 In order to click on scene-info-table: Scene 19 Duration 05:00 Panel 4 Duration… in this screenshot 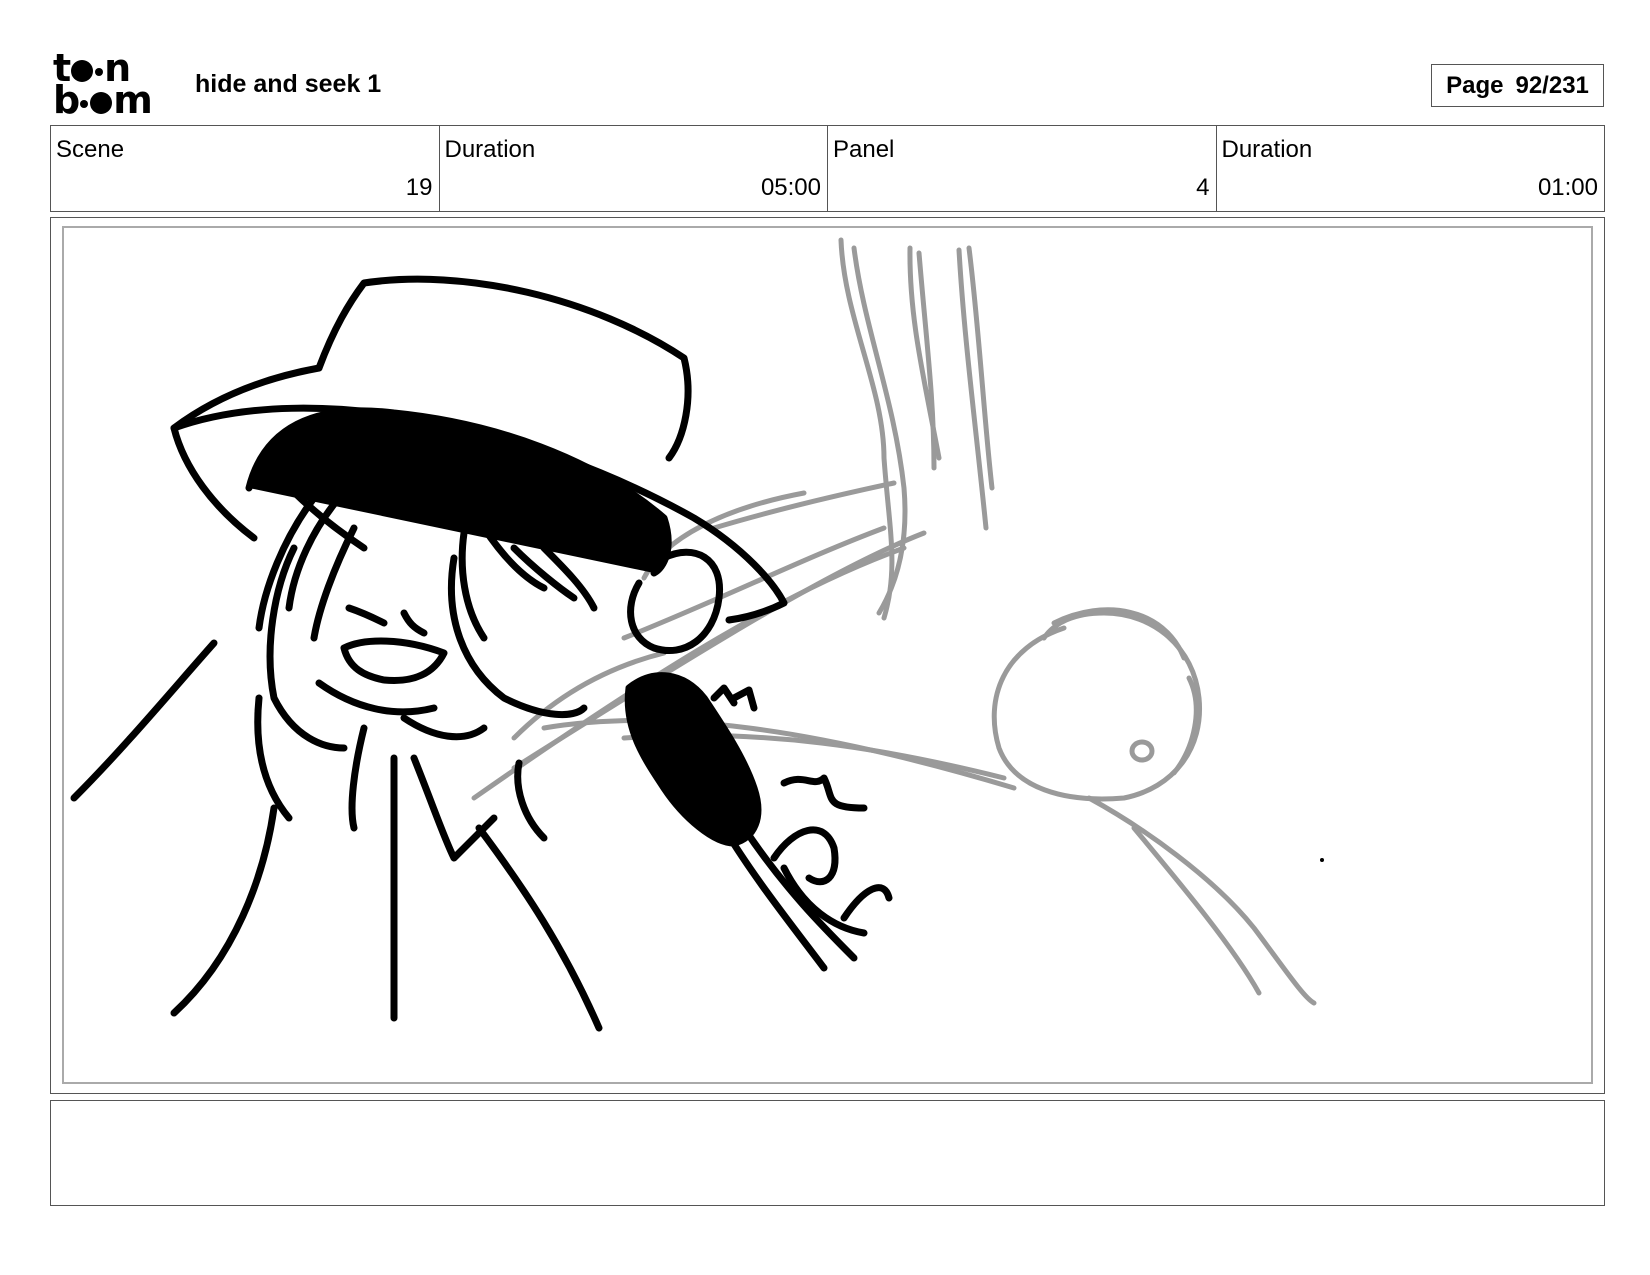, I will do `click(827, 168)`.